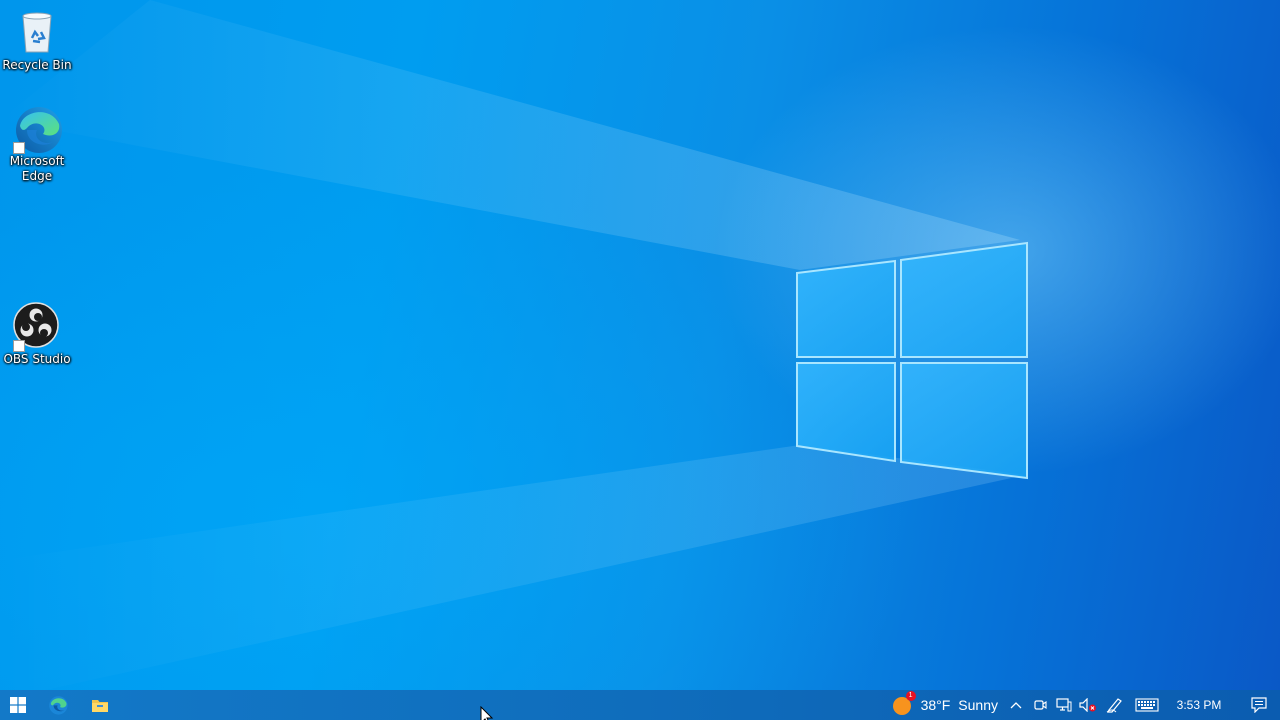 The width and height of the screenshot is (1280, 720). Describe the element at coordinates (903, 703) in the screenshot. I see `sun-icon: 1` at that location.